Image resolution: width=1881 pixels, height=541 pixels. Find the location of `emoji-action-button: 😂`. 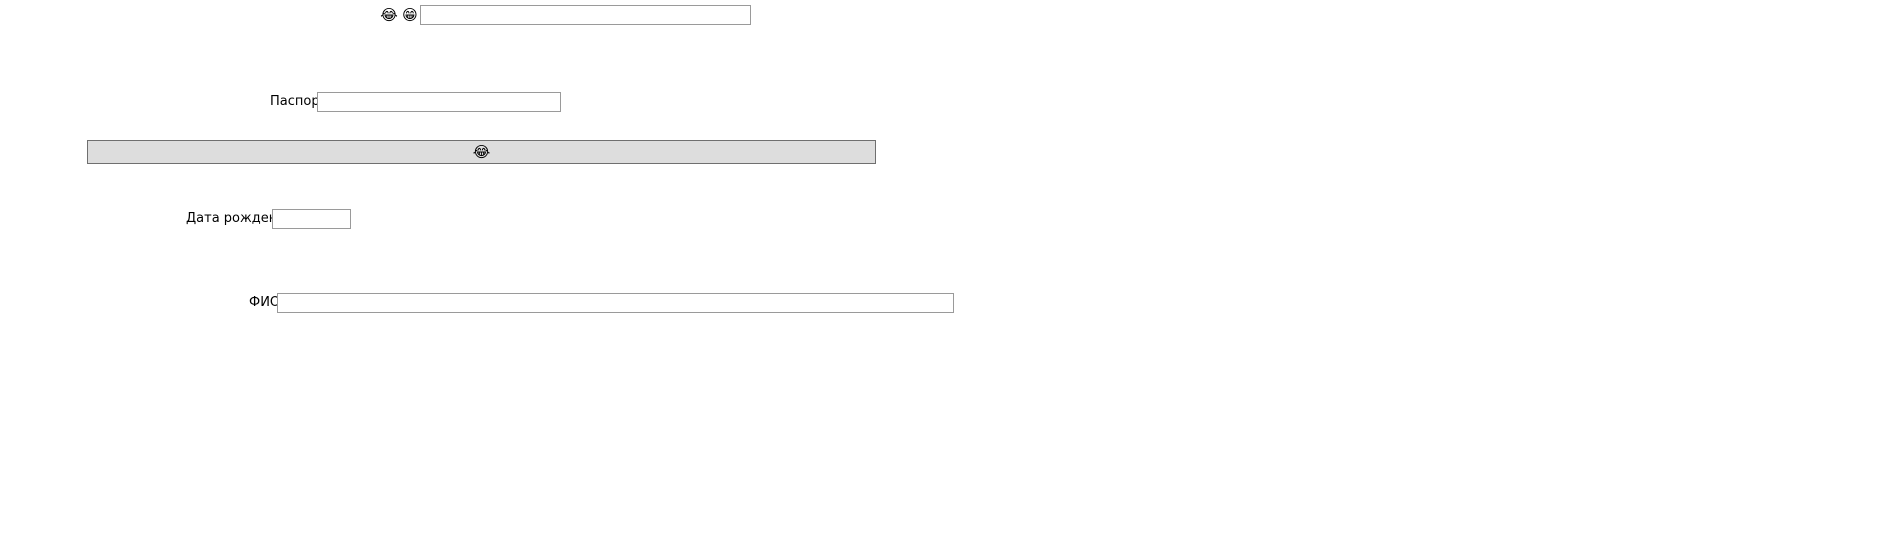

emoji-action-button: 😂 is located at coordinates (481, 152).